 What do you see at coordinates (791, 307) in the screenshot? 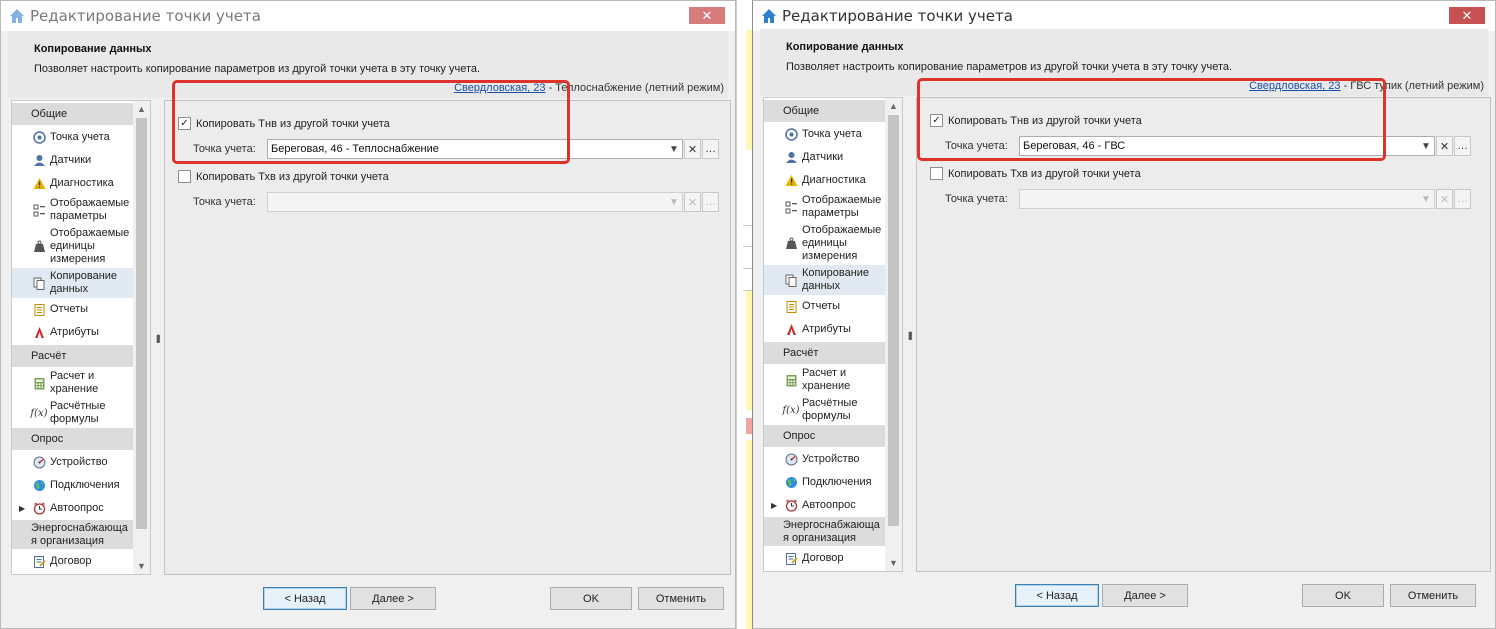
I see `report-icon` at bounding box center [791, 307].